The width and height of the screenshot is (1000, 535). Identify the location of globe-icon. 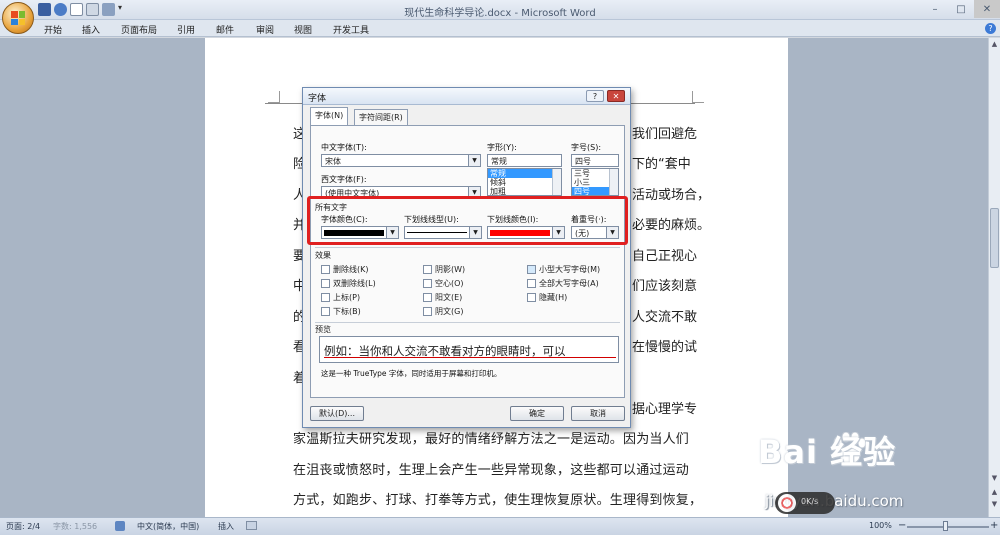
(787, 503).